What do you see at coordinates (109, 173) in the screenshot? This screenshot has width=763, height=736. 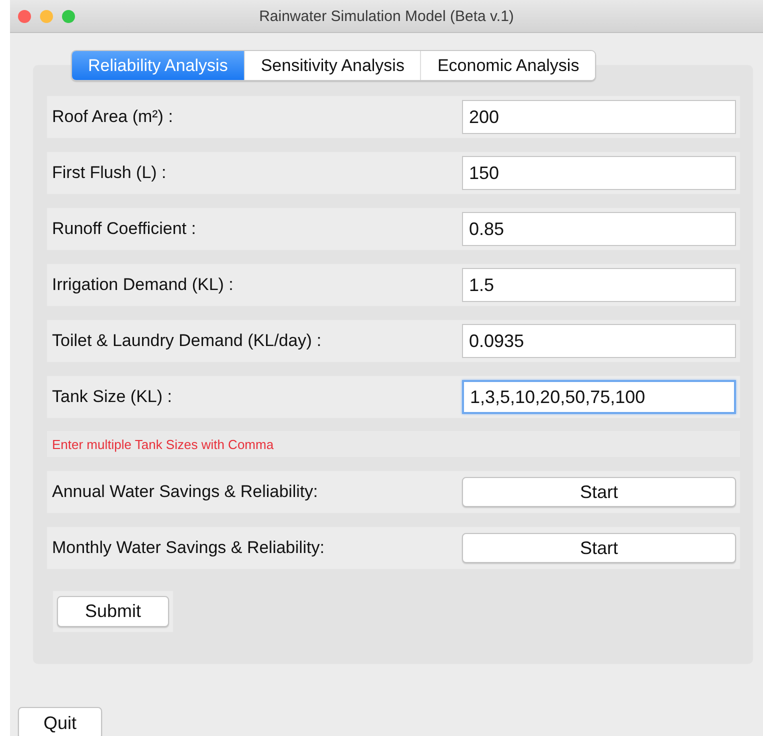 I see `field-label: First Flush (L) :` at bounding box center [109, 173].